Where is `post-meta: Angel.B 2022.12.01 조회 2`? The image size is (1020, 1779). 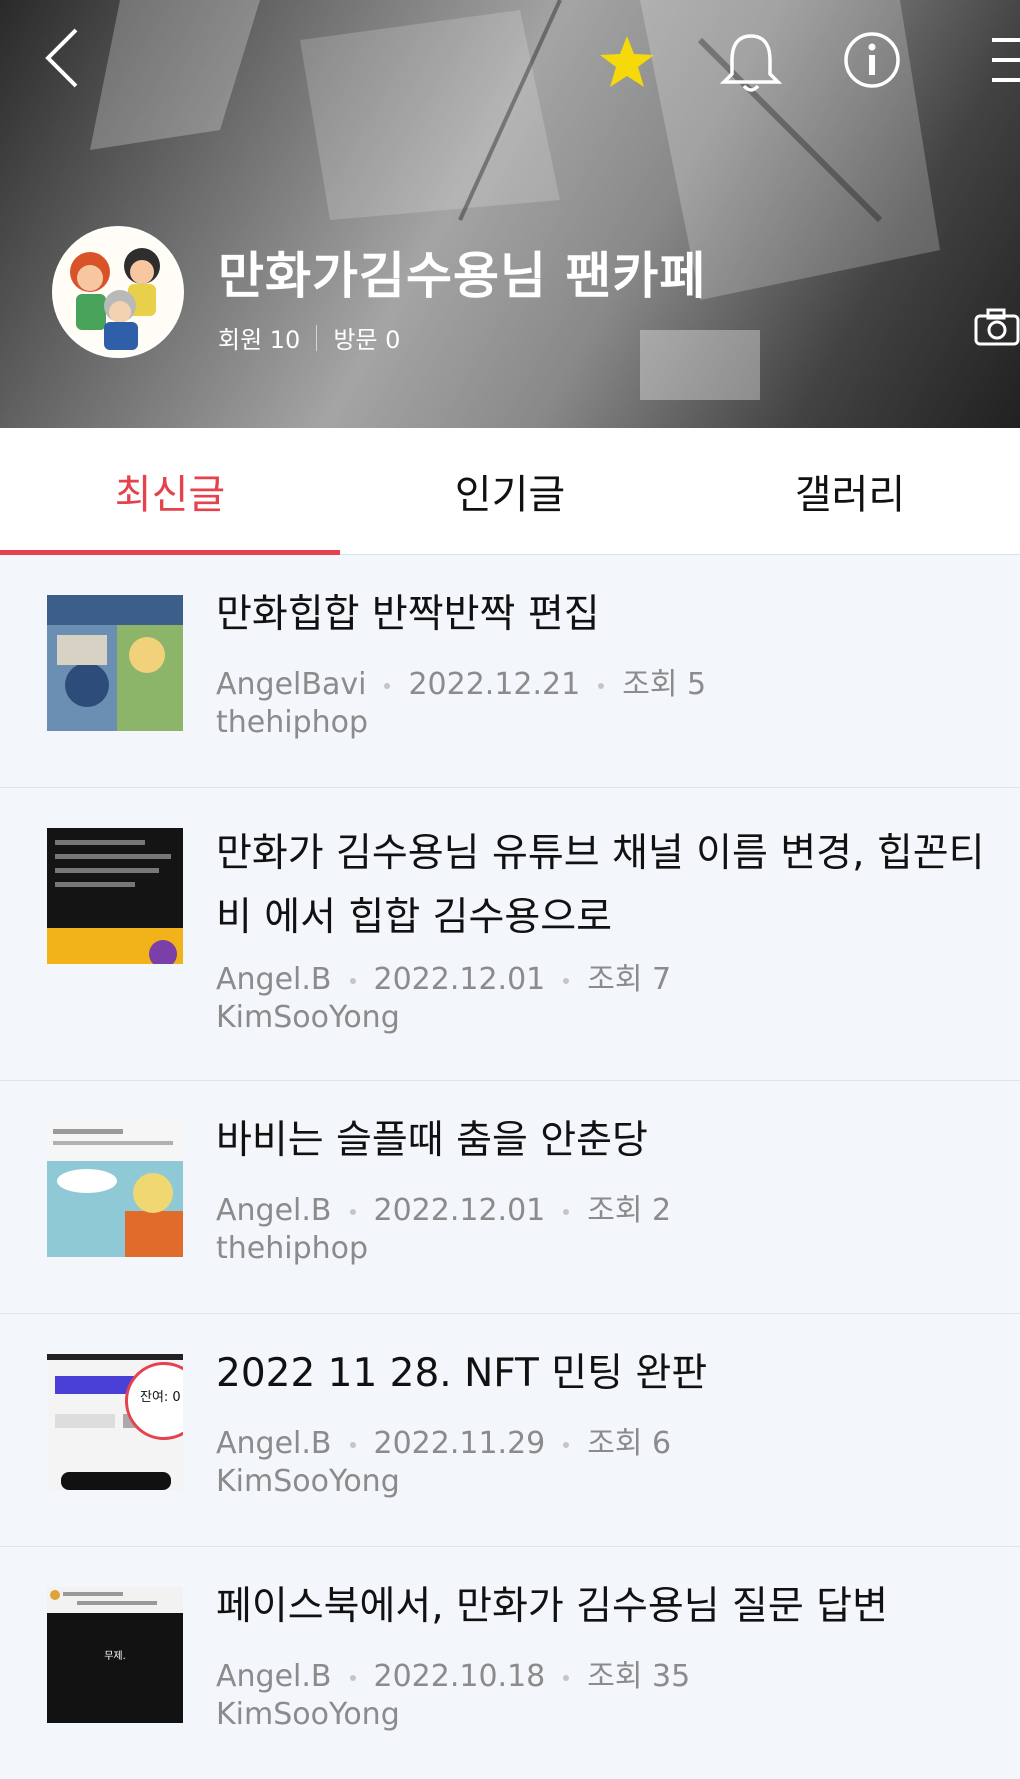
post-meta: Angel.B 2022.12.01 조회 2 is located at coordinates (443, 1207).